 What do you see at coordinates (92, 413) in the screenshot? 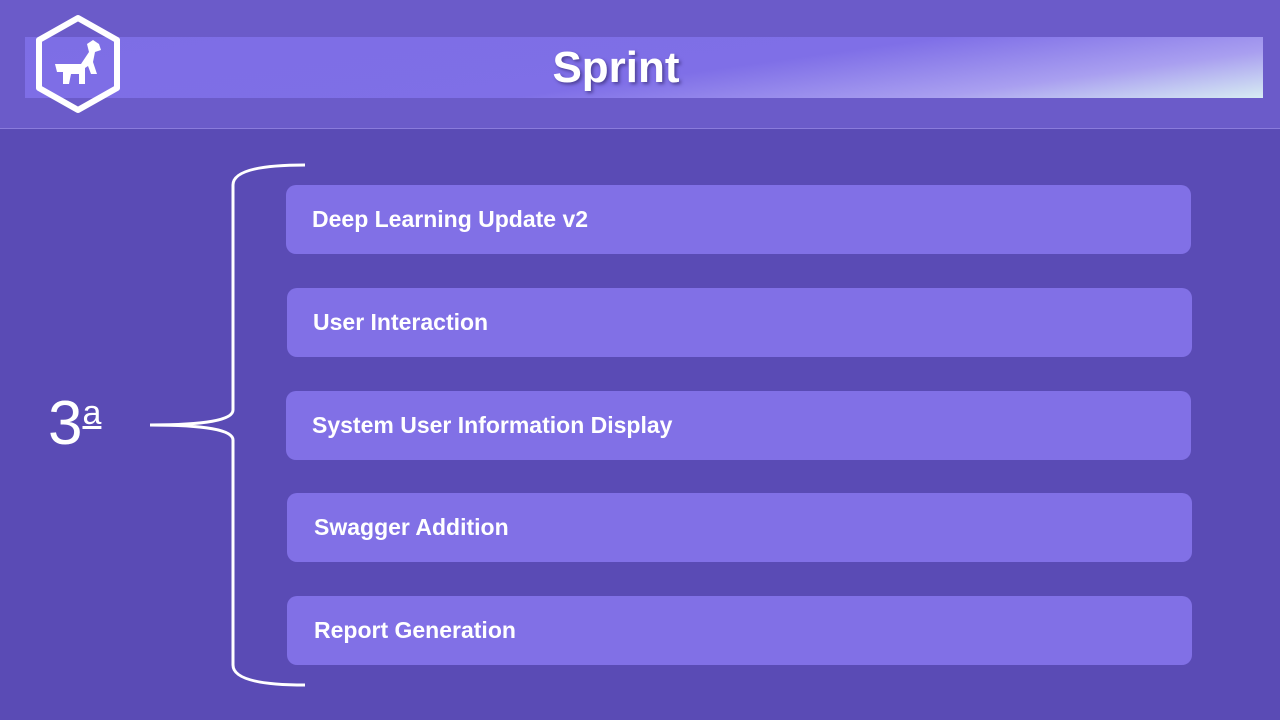
I see `sprint-number-ordinal: a` at bounding box center [92, 413].